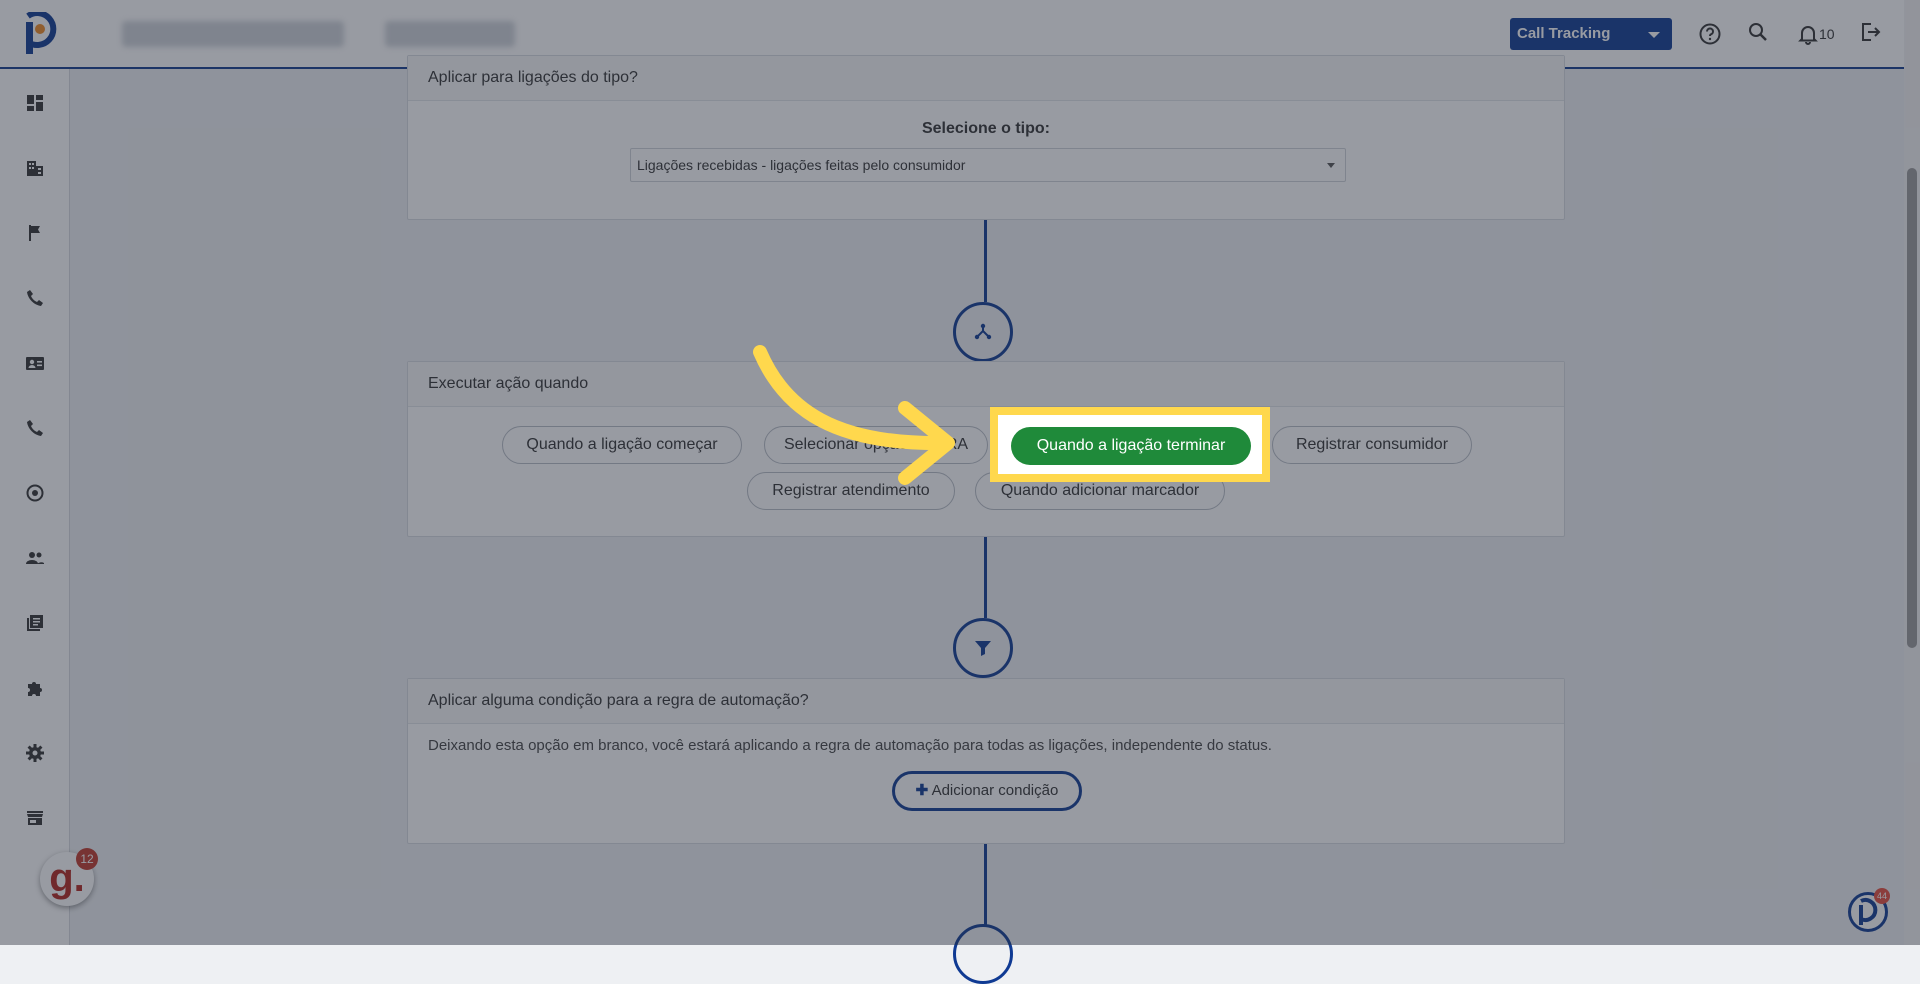 This screenshot has width=1920, height=984. What do you see at coordinates (1808, 34) in the screenshot?
I see `bell-icon` at bounding box center [1808, 34].